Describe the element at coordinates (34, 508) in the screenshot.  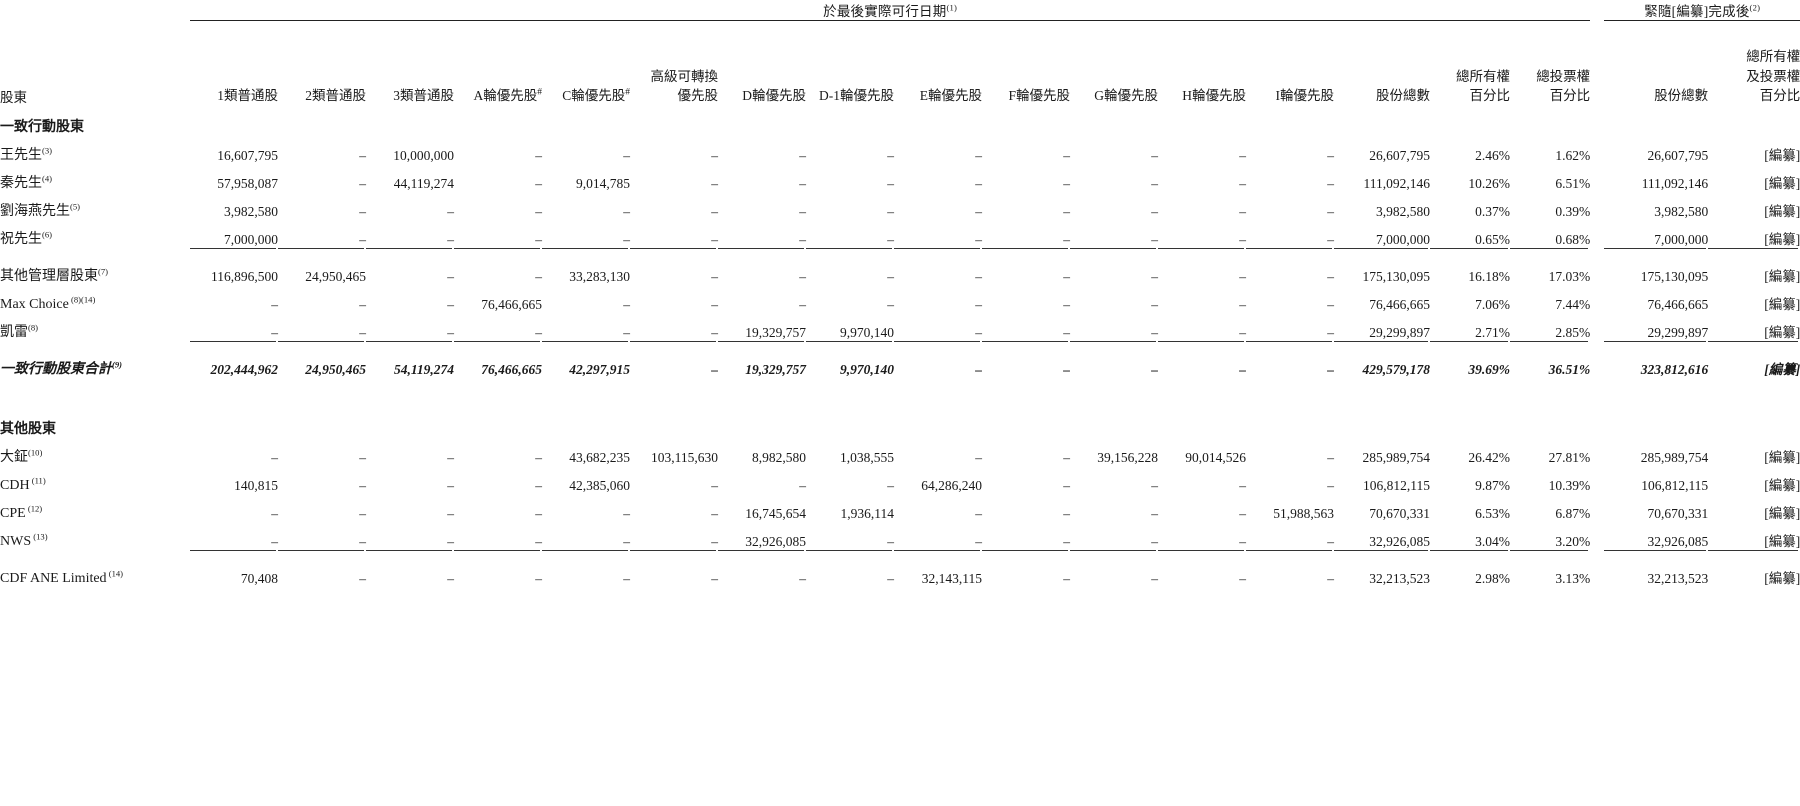
I see `footnote-marker: (12)` at that location.